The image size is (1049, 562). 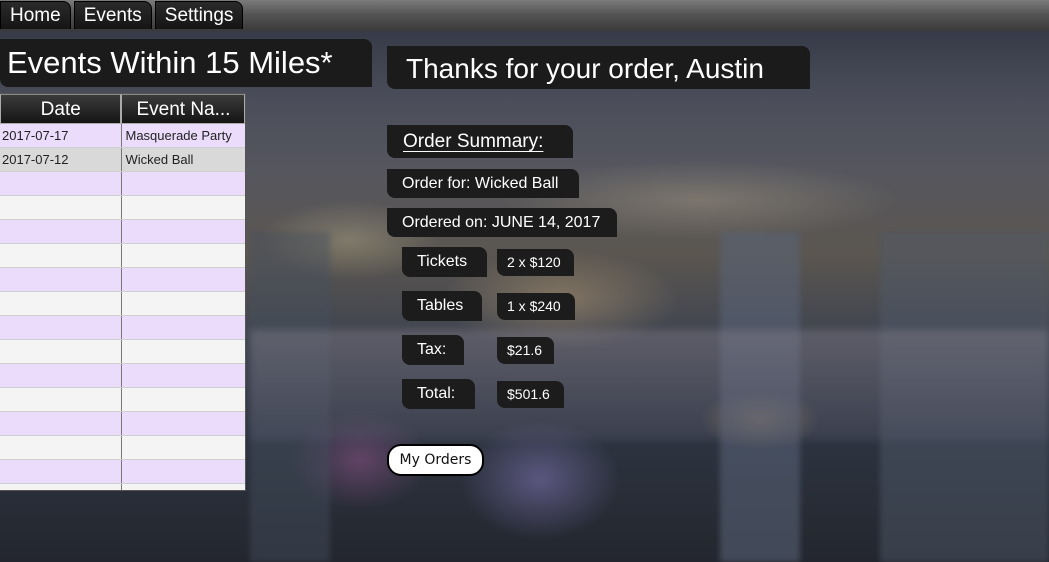 I want to click on column-header-date: Date, so click(x=61, y=109).